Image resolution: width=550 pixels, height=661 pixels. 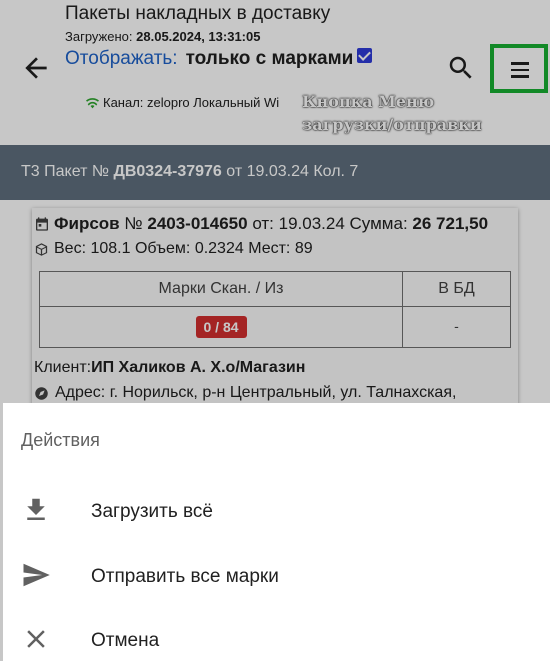 What do you see at coordinates (36, 639) in the screenshot?
I see `close-icon` at bounding box center [36, 639].